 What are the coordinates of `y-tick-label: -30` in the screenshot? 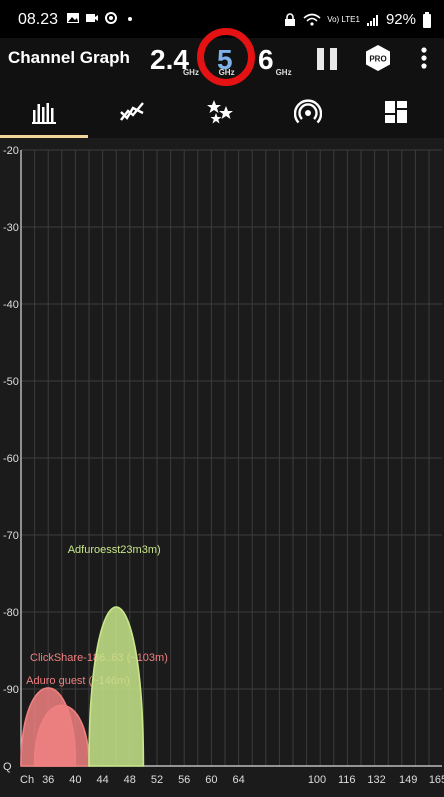 It's located at (11, 228).